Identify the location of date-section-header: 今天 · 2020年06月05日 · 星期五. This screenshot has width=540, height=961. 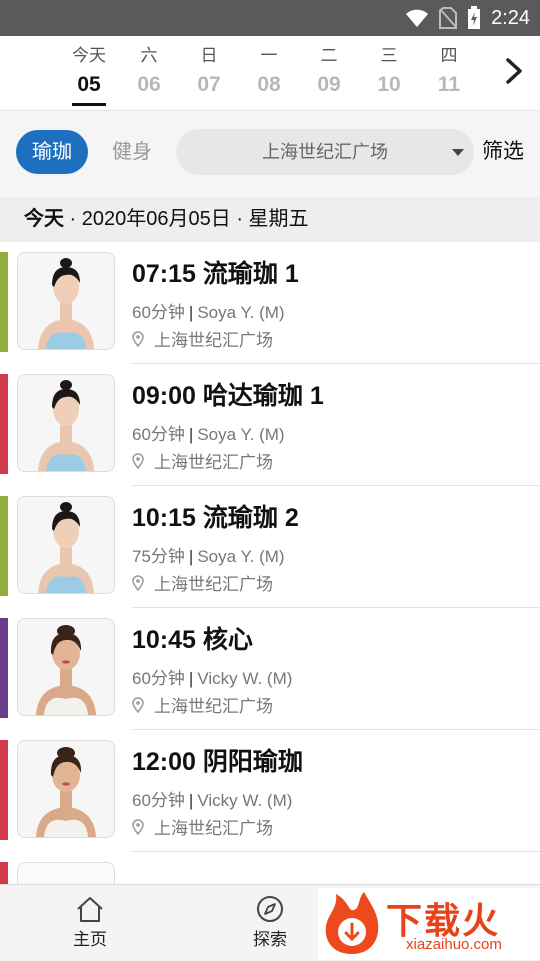
(270, 219).